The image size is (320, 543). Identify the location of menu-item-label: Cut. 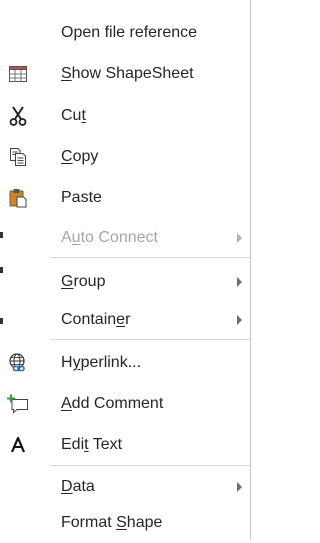
(73, 115).